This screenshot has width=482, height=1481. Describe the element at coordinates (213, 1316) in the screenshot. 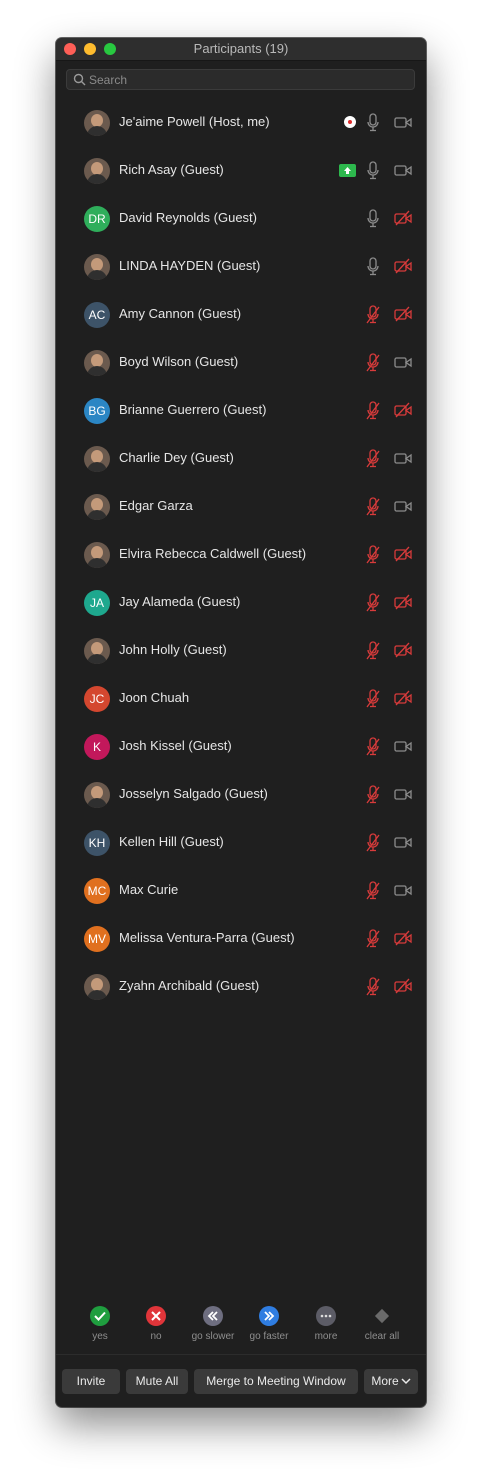

I see `rewind-icon` at that location.